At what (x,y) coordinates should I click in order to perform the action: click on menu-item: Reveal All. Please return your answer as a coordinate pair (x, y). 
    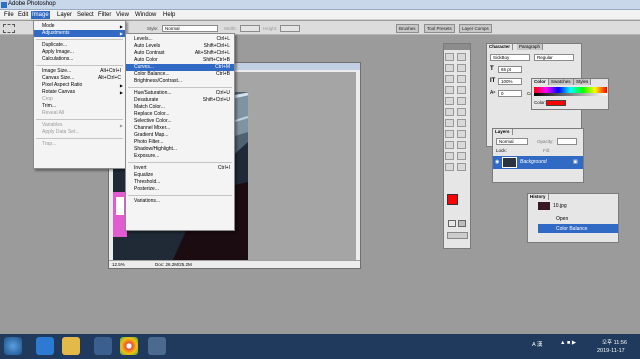
    Looking at the image, I should click on (79, 113).